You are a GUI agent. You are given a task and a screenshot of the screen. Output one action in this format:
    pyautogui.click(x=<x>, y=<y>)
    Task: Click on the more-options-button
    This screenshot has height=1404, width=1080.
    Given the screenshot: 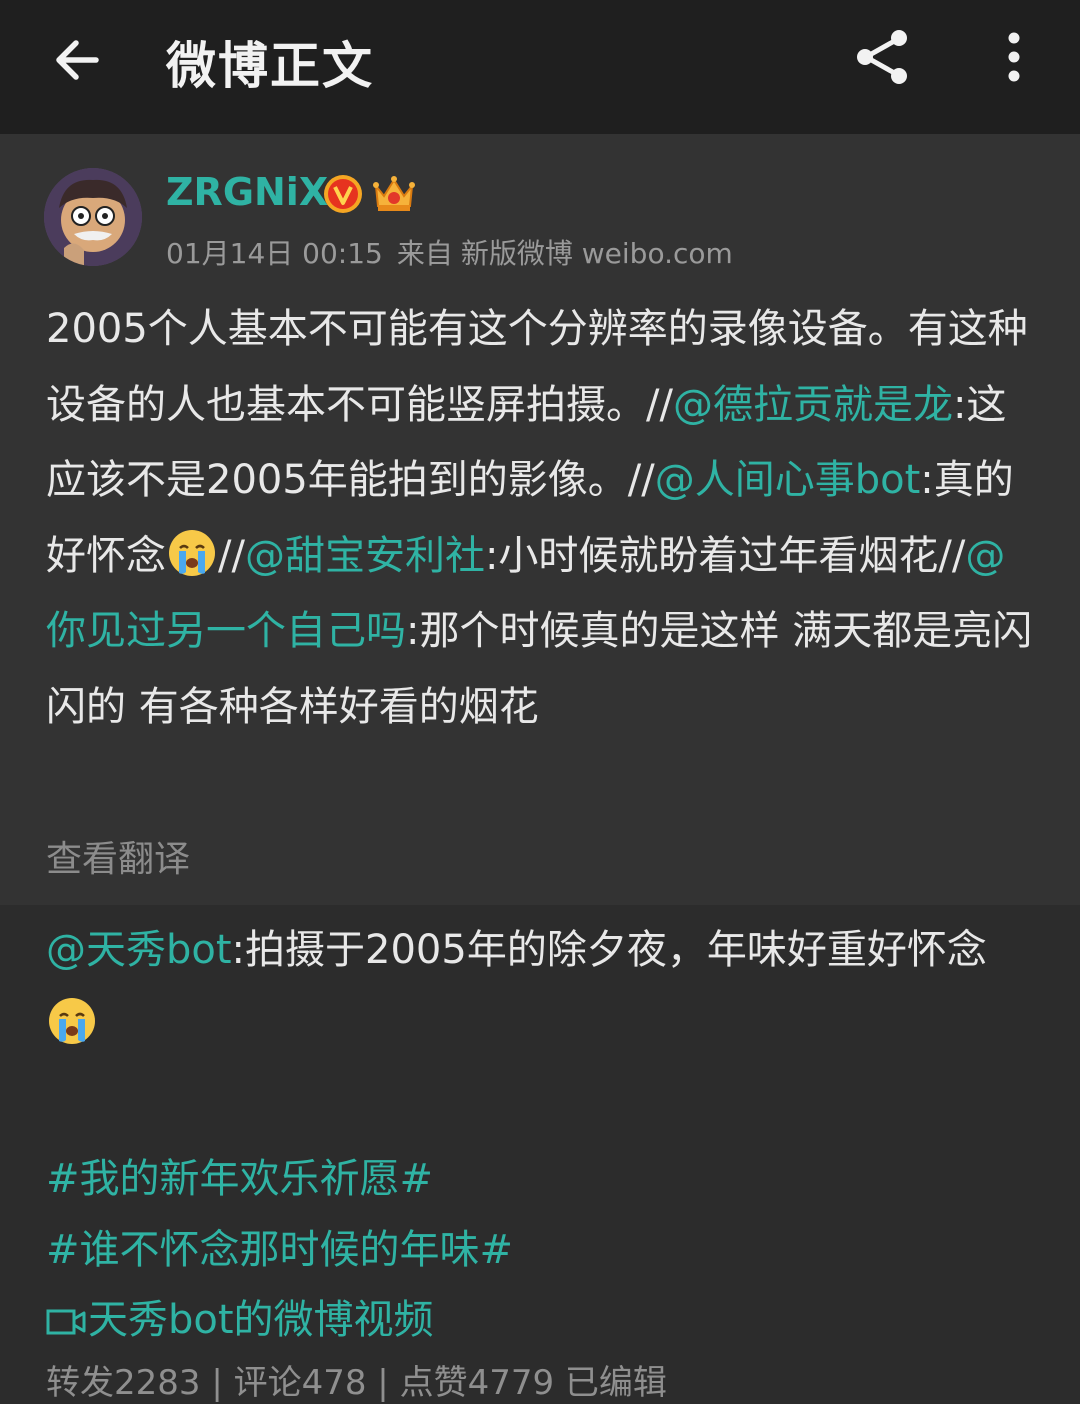 What is the action you would take?
    pyautogui.click(x=1014, y=57)
    